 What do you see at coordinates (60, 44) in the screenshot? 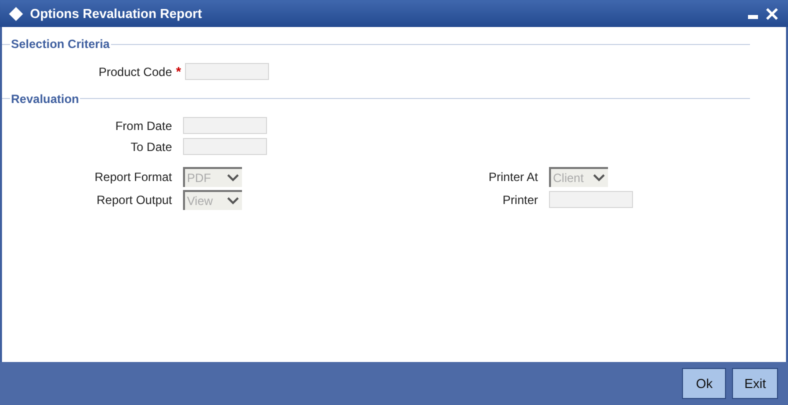
I see `section-title: Selection Criteria` at bounding box center [60, 44].